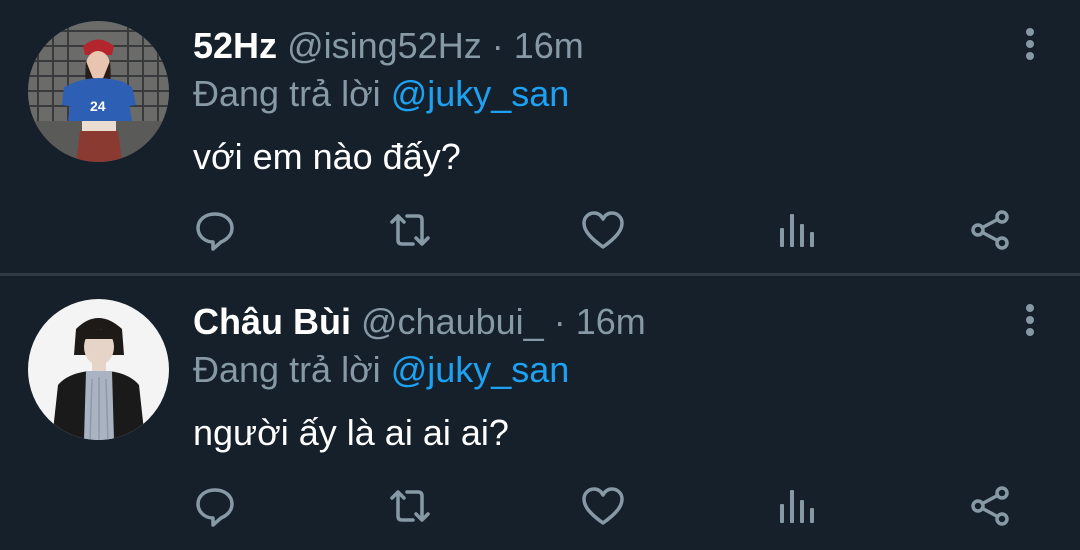  What do you see at coordinates (98, 106) in the screenshot?
I see `svg-text: 24` at bounding box center [98, 106].